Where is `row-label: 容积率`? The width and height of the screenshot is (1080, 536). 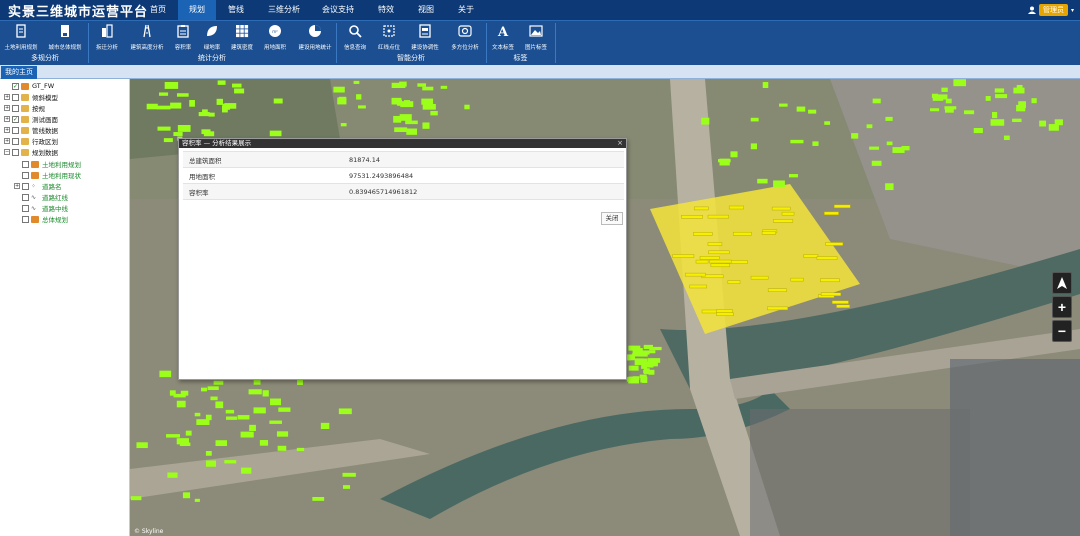
row-label: 容积率 is located at coordinates (263, 191).